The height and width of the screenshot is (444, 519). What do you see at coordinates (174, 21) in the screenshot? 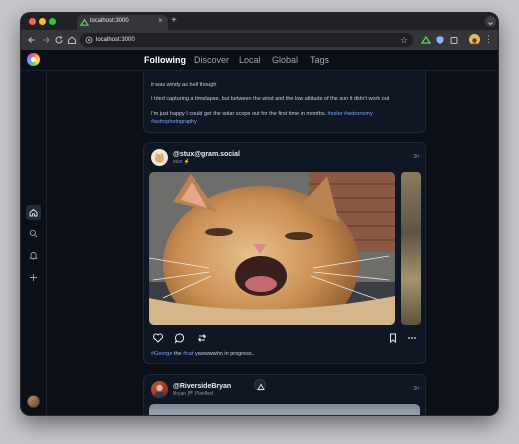
I see `new-tab-button: +` at bounding box center [174, 21].